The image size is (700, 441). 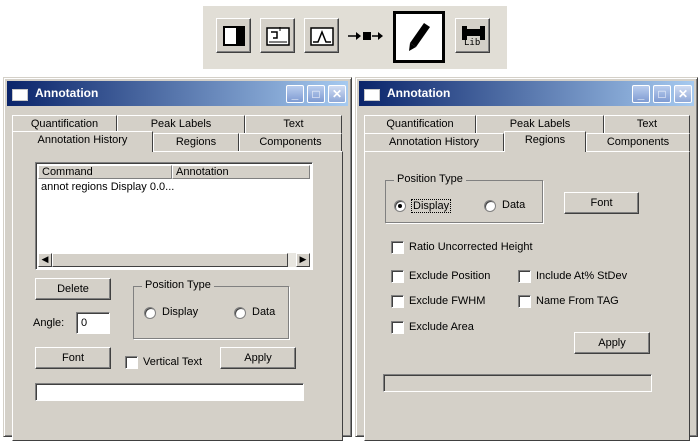 I want to click on include-at-stdev-label: Include At% StDev, so click(x=582, y=276).